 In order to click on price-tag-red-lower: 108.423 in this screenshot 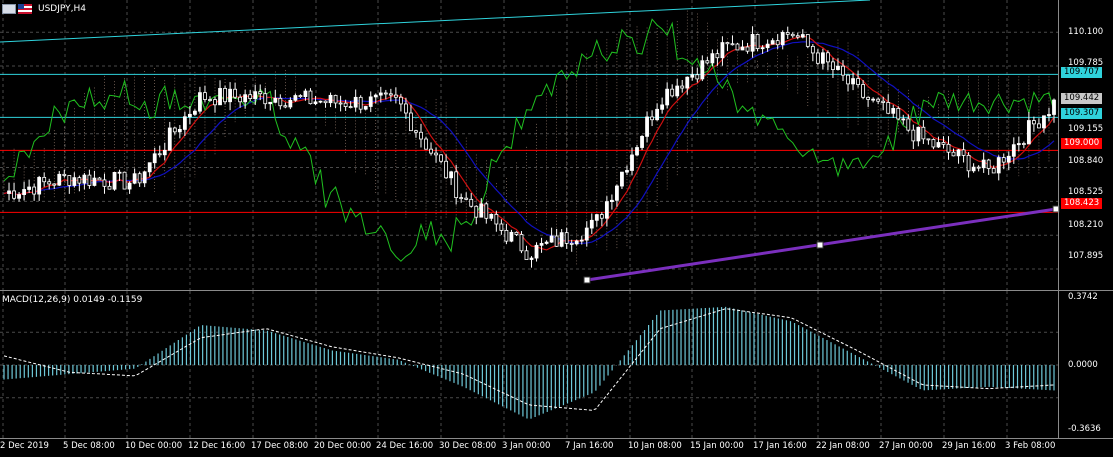, I will do `click(1081, 203)`.